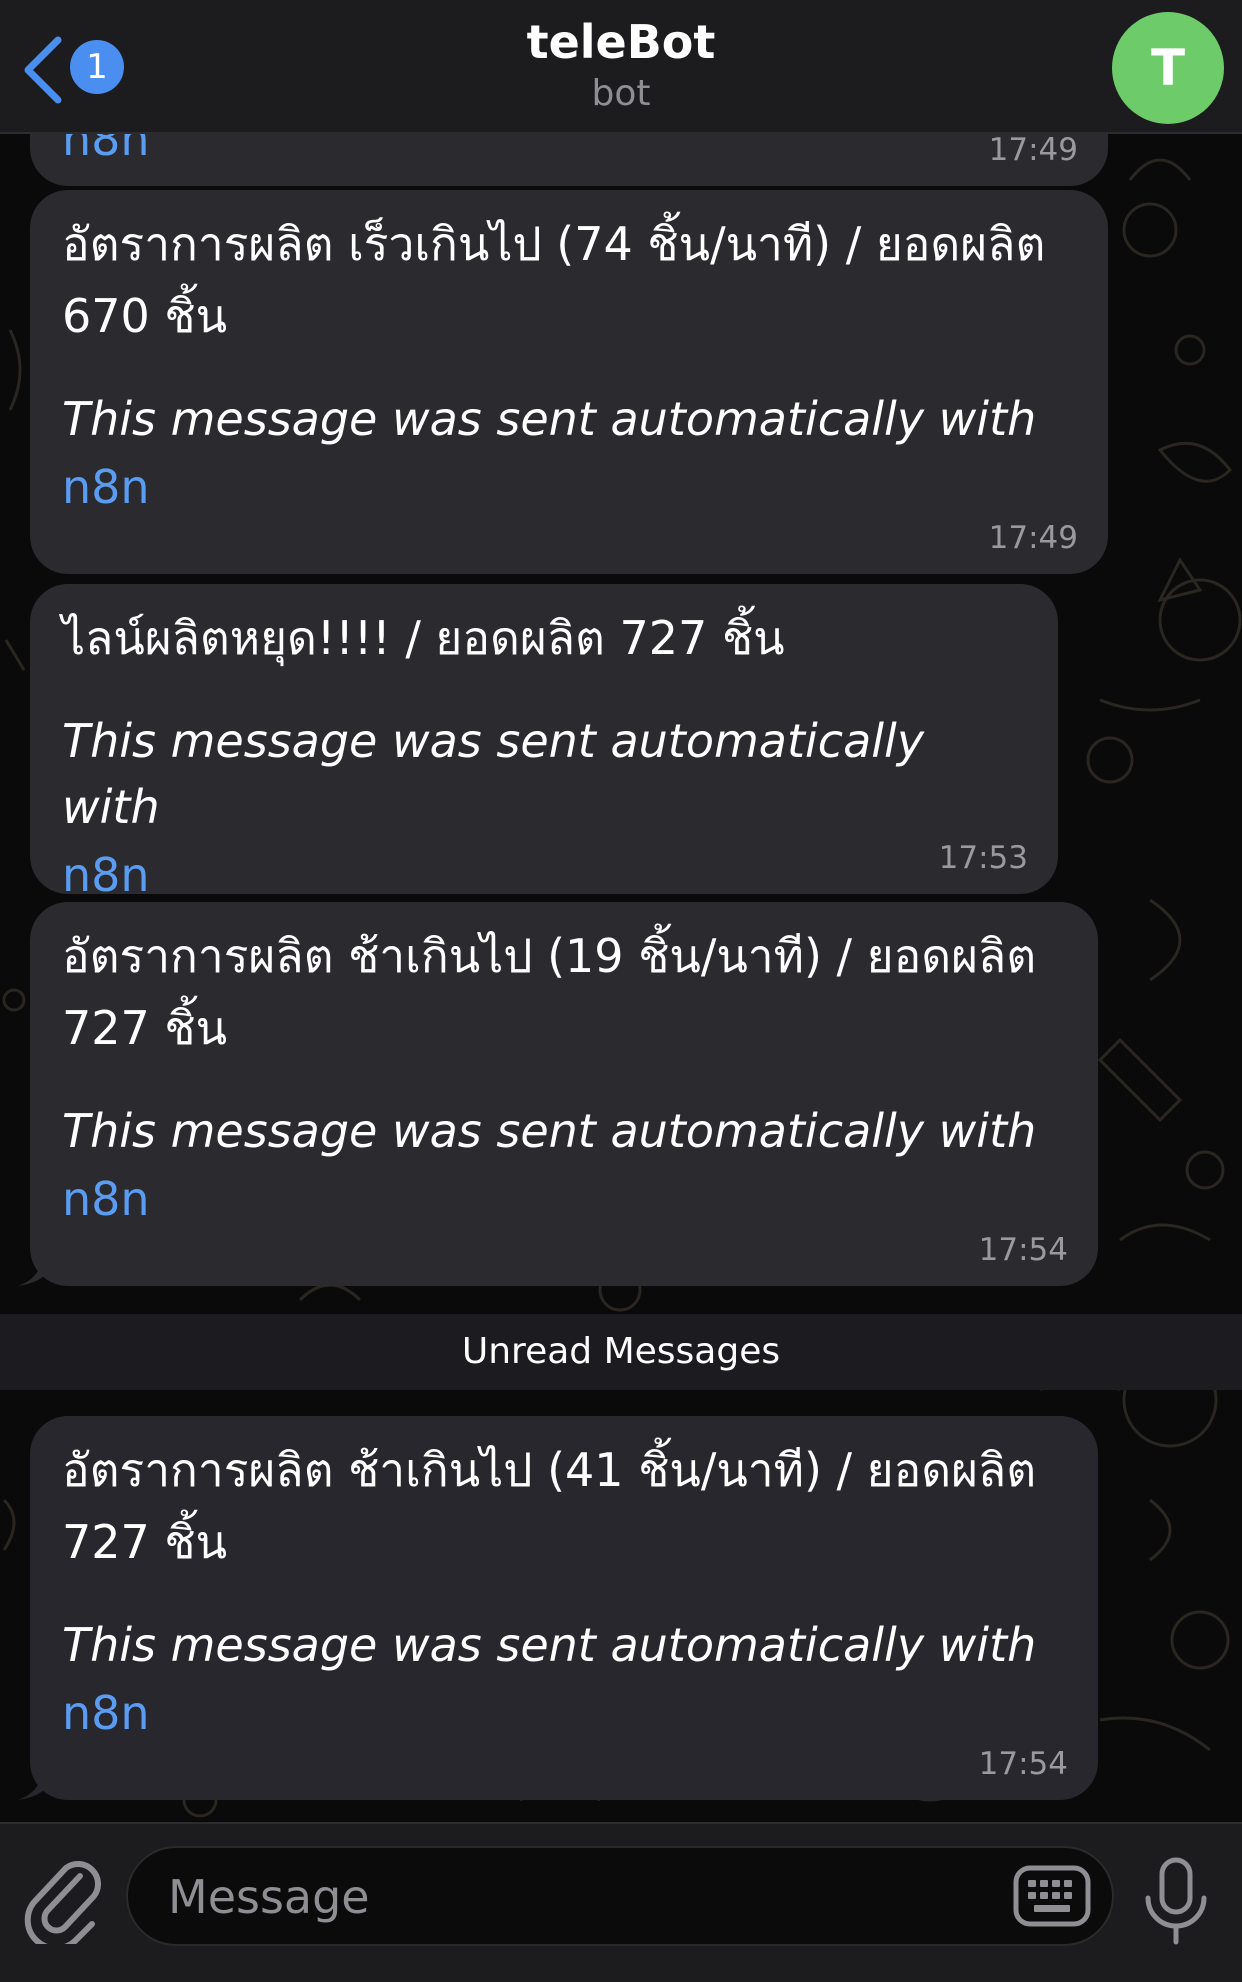  I want to click on keyboard-button, so click(1052, 1896).